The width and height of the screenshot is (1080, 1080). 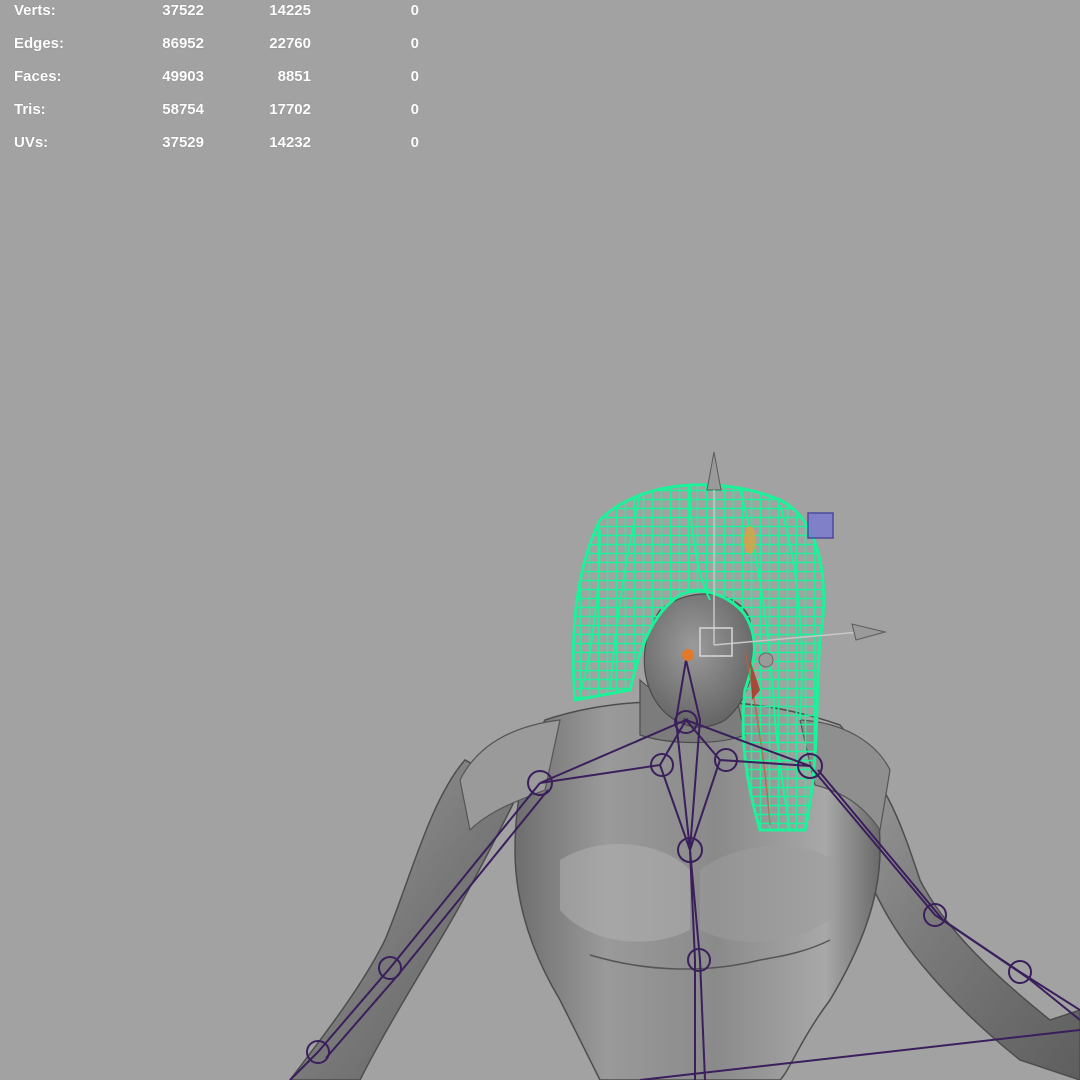 What do you see at coordinates (294, 76) in the screenshot?
I see `hud-value-object: 8851` at bounding box center [294, 76].